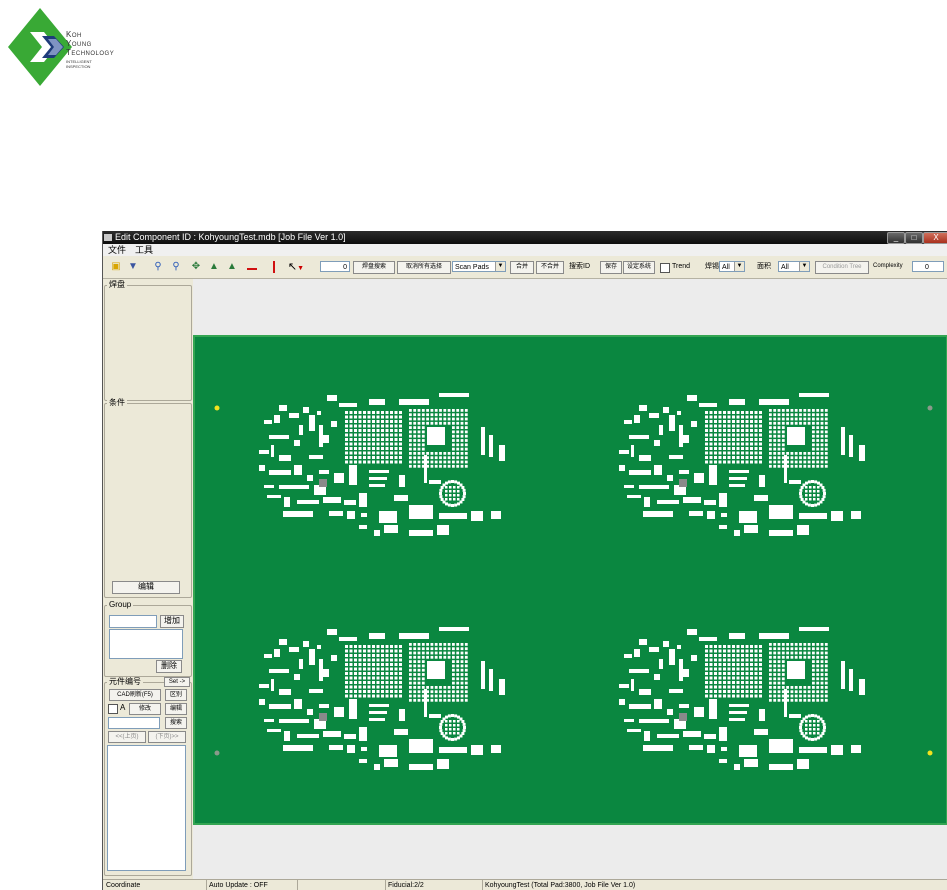  I want to click on open-folder-icon: ▣, so click(116, 267).